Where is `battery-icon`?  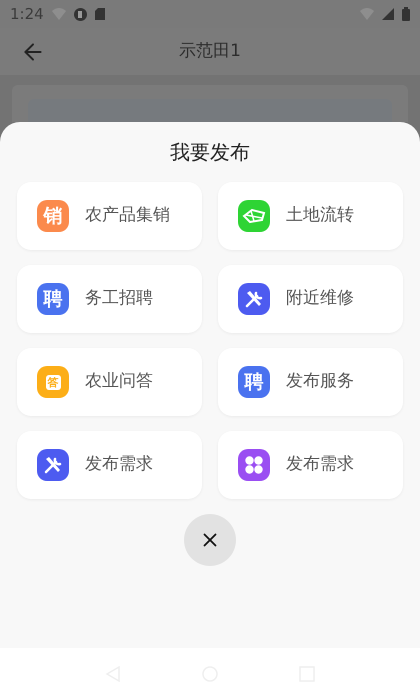 battery-icon is located at coordinates (406, 14).